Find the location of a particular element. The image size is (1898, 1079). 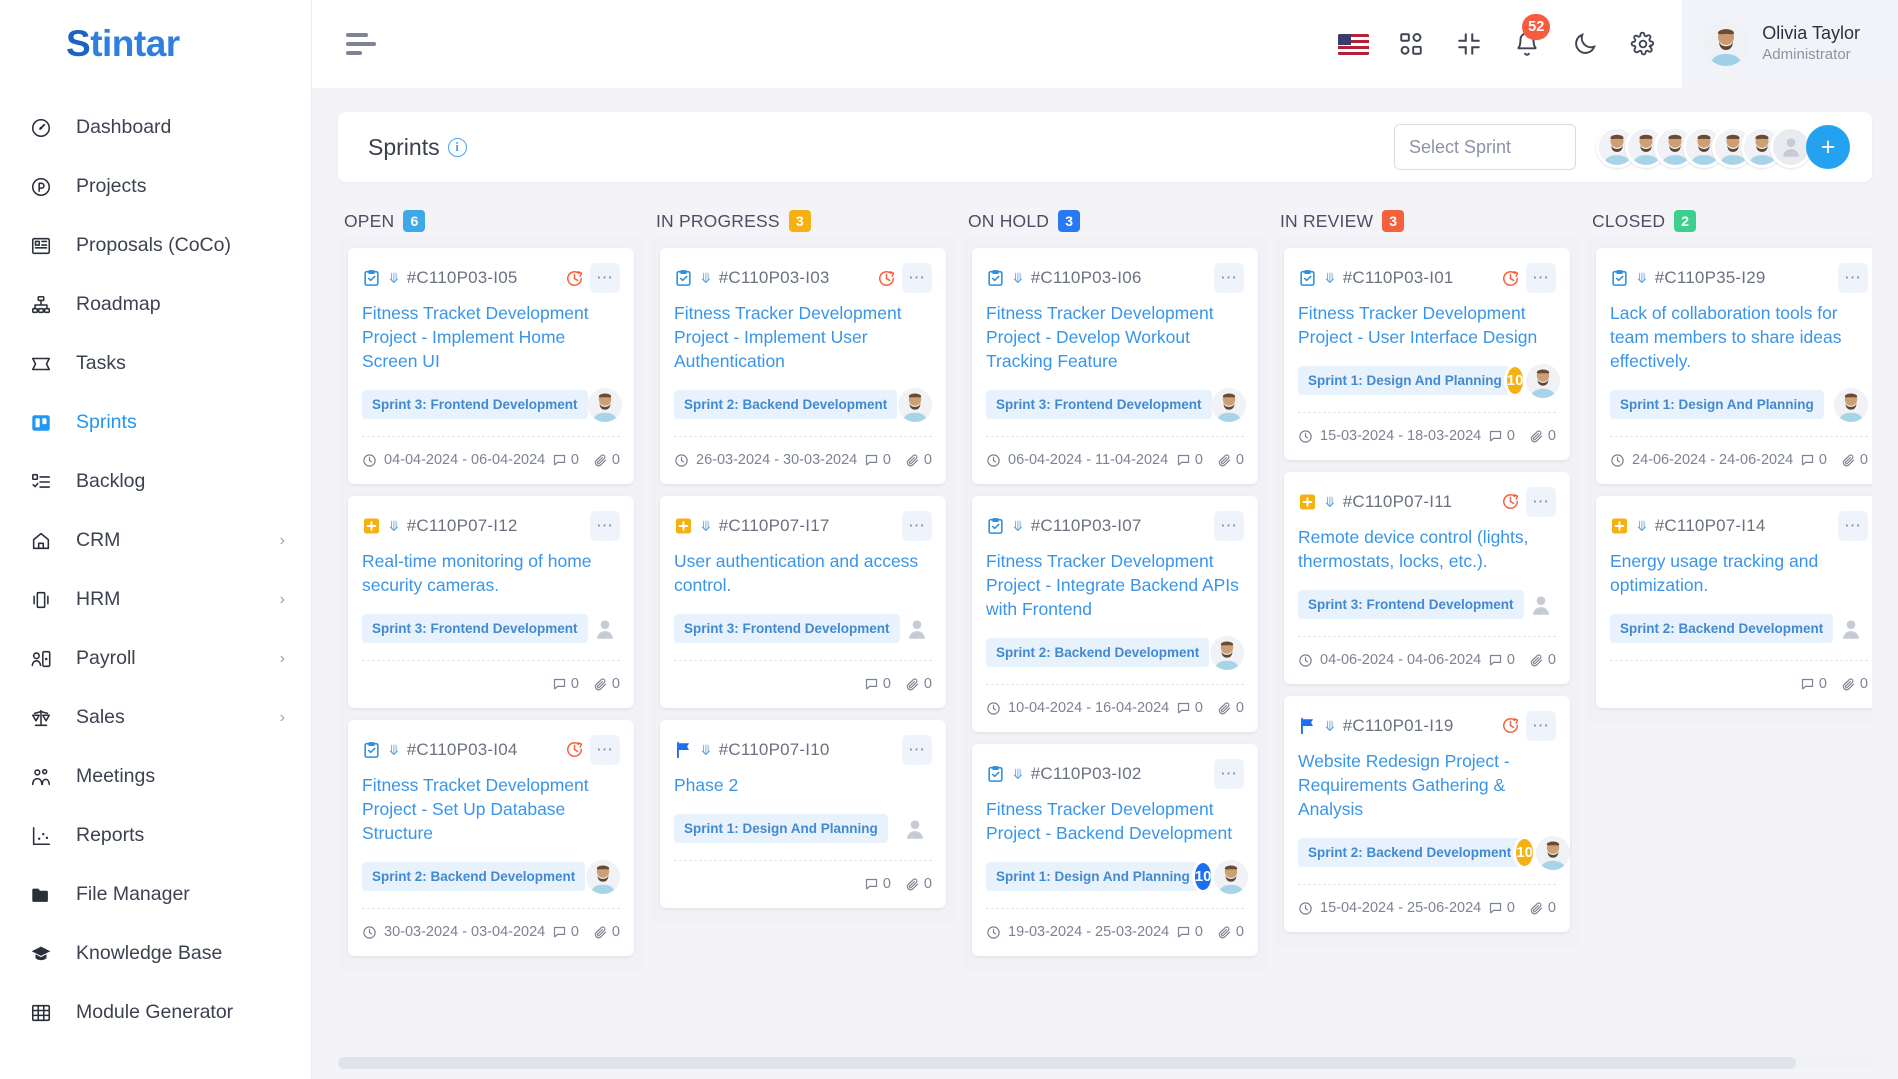

card-id: #C110P07-I14 is located at coordinates (1710, 526).